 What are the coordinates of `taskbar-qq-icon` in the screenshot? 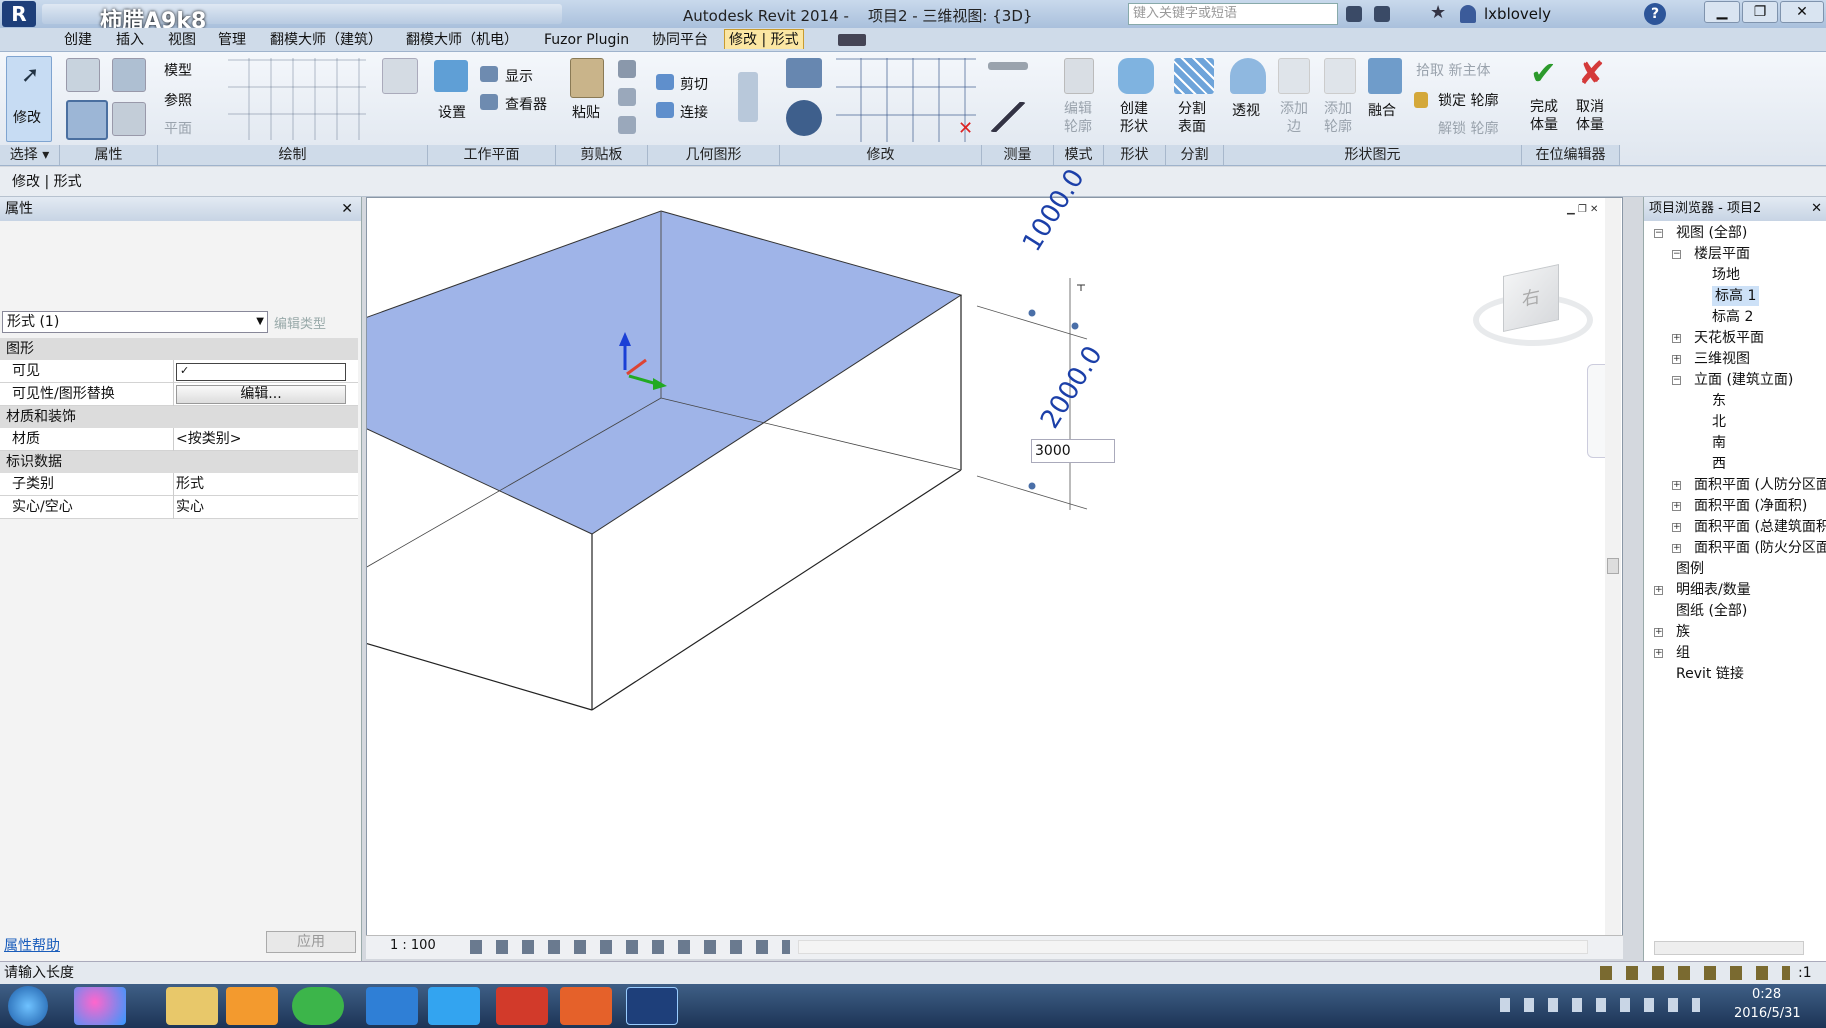 It's located at (454, 1006).